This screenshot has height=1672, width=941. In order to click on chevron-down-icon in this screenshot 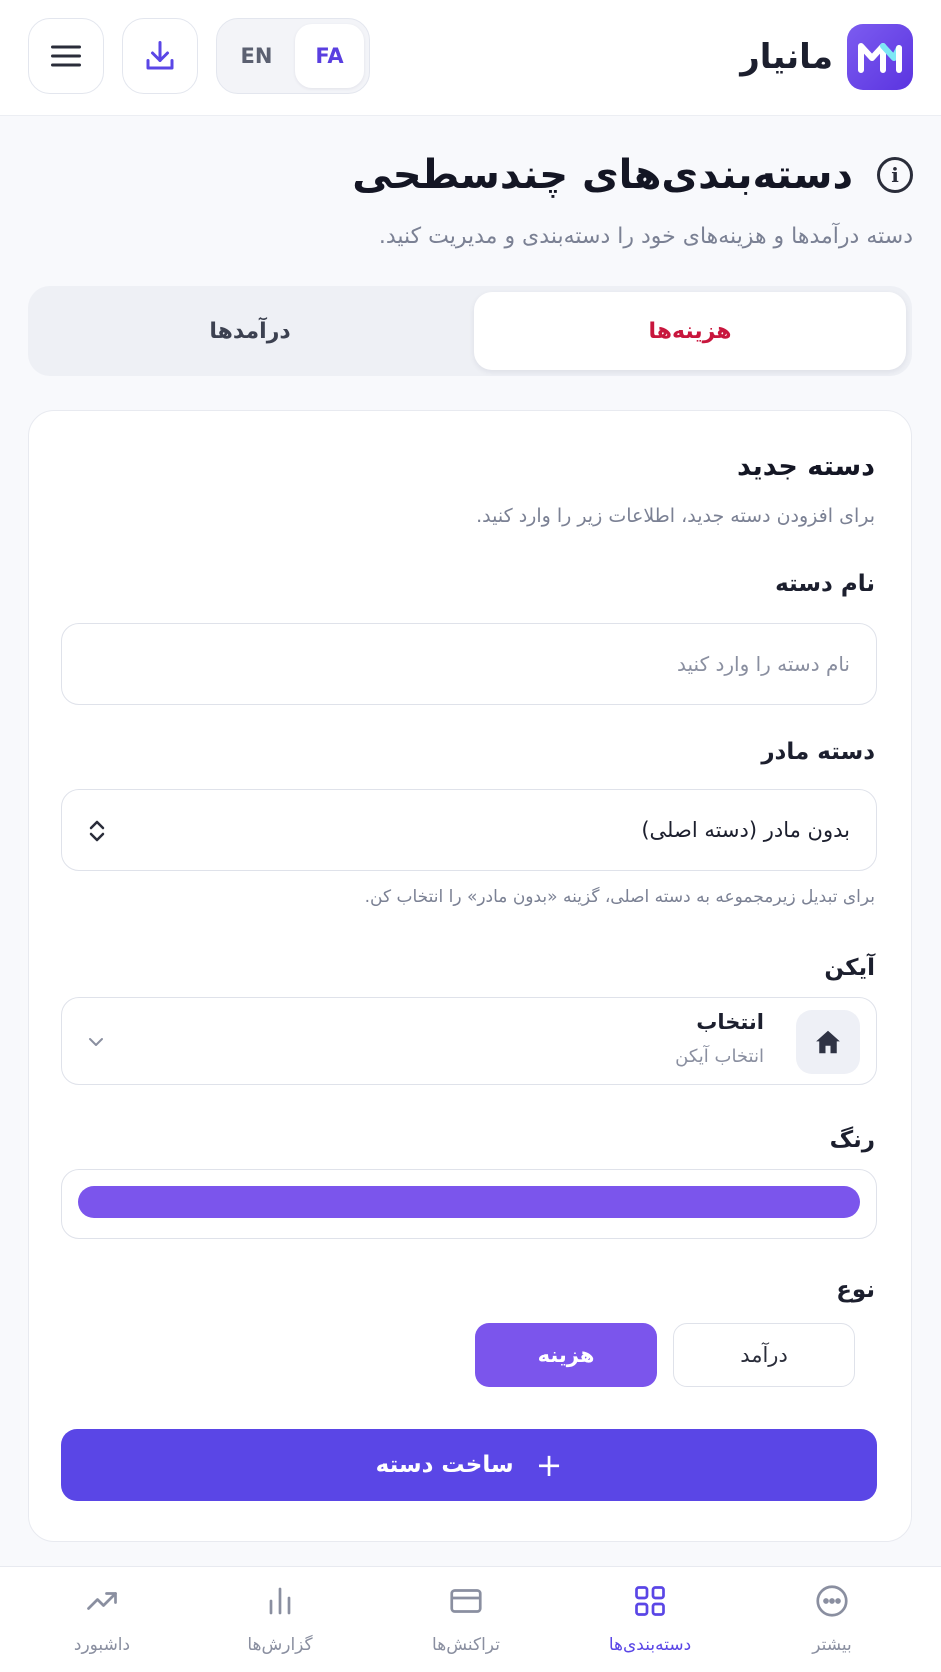, I will do `click(96, 1042)`.